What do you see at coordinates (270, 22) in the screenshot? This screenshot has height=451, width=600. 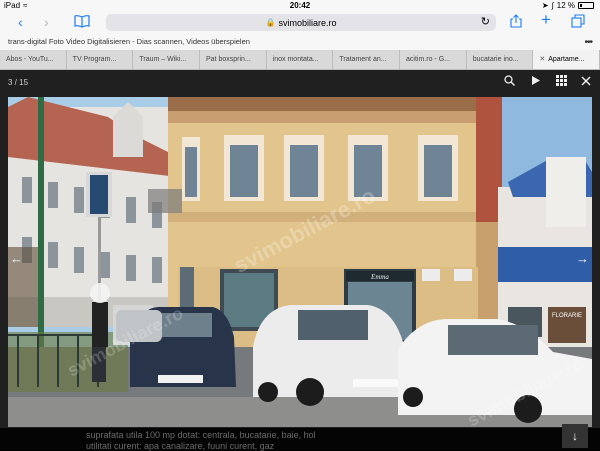 I see `lock-icon: 🔒` at bounding box center [270, 22].